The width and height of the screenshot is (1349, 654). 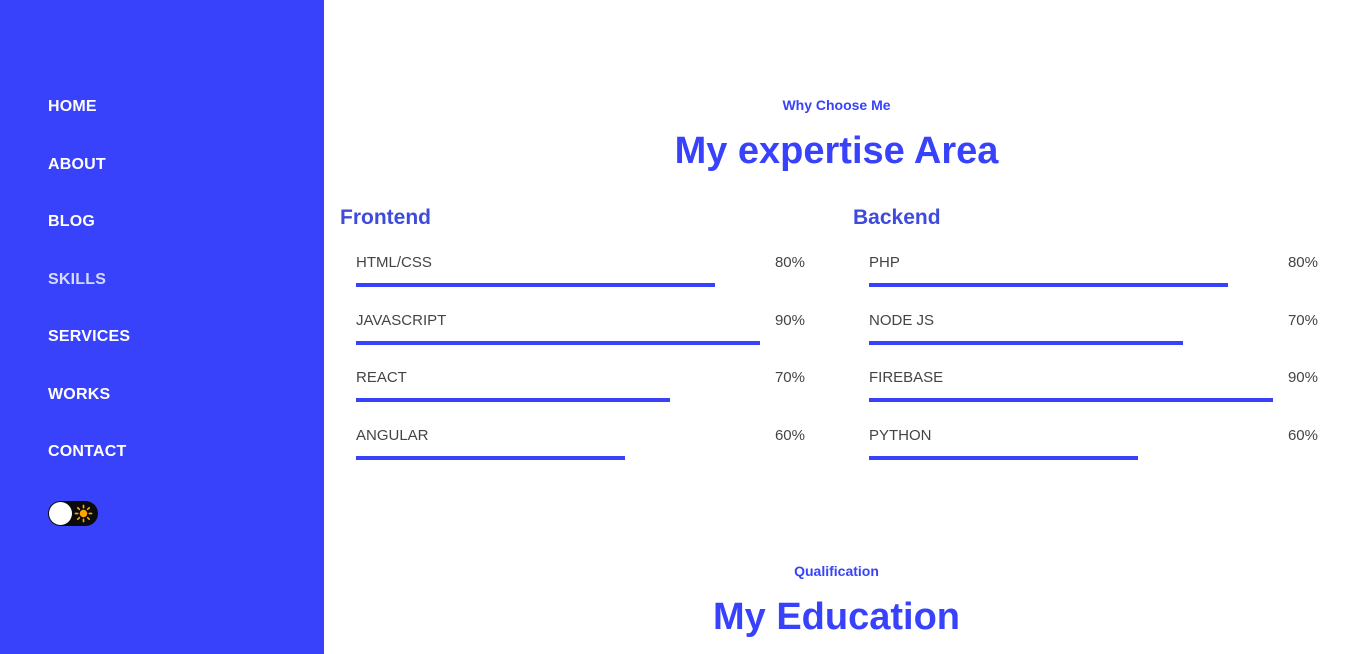 What do you see at coordinates (836, 617) in the screenshot?
I see `education-title: My Education` at bounding box center [836, 617].